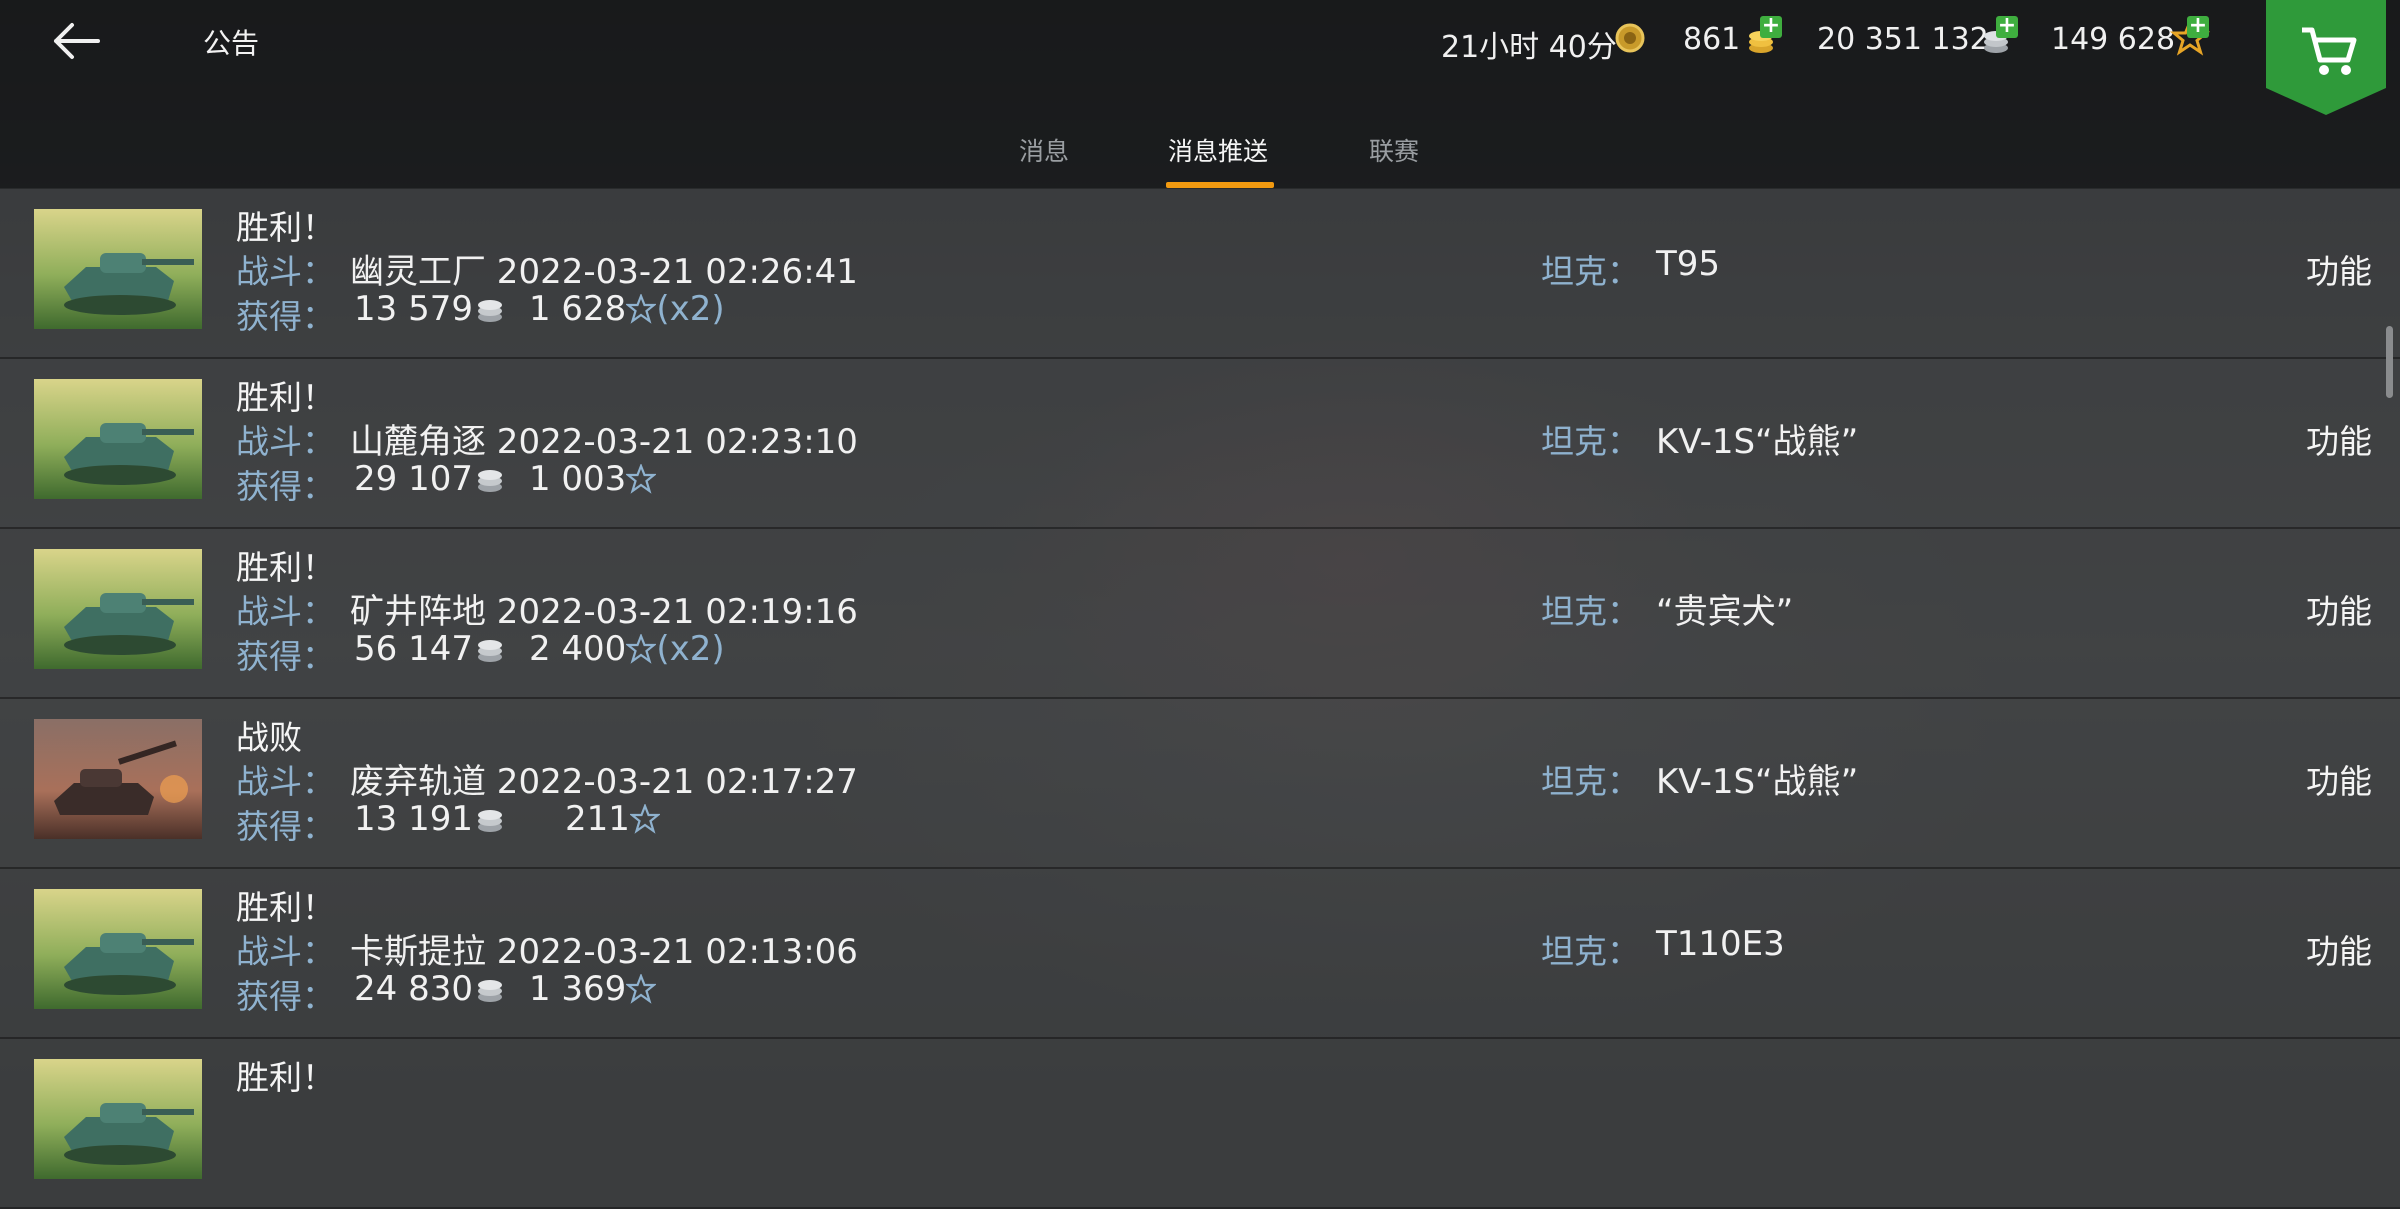  I want to click on earned-xp: 211, so click(597, 819).